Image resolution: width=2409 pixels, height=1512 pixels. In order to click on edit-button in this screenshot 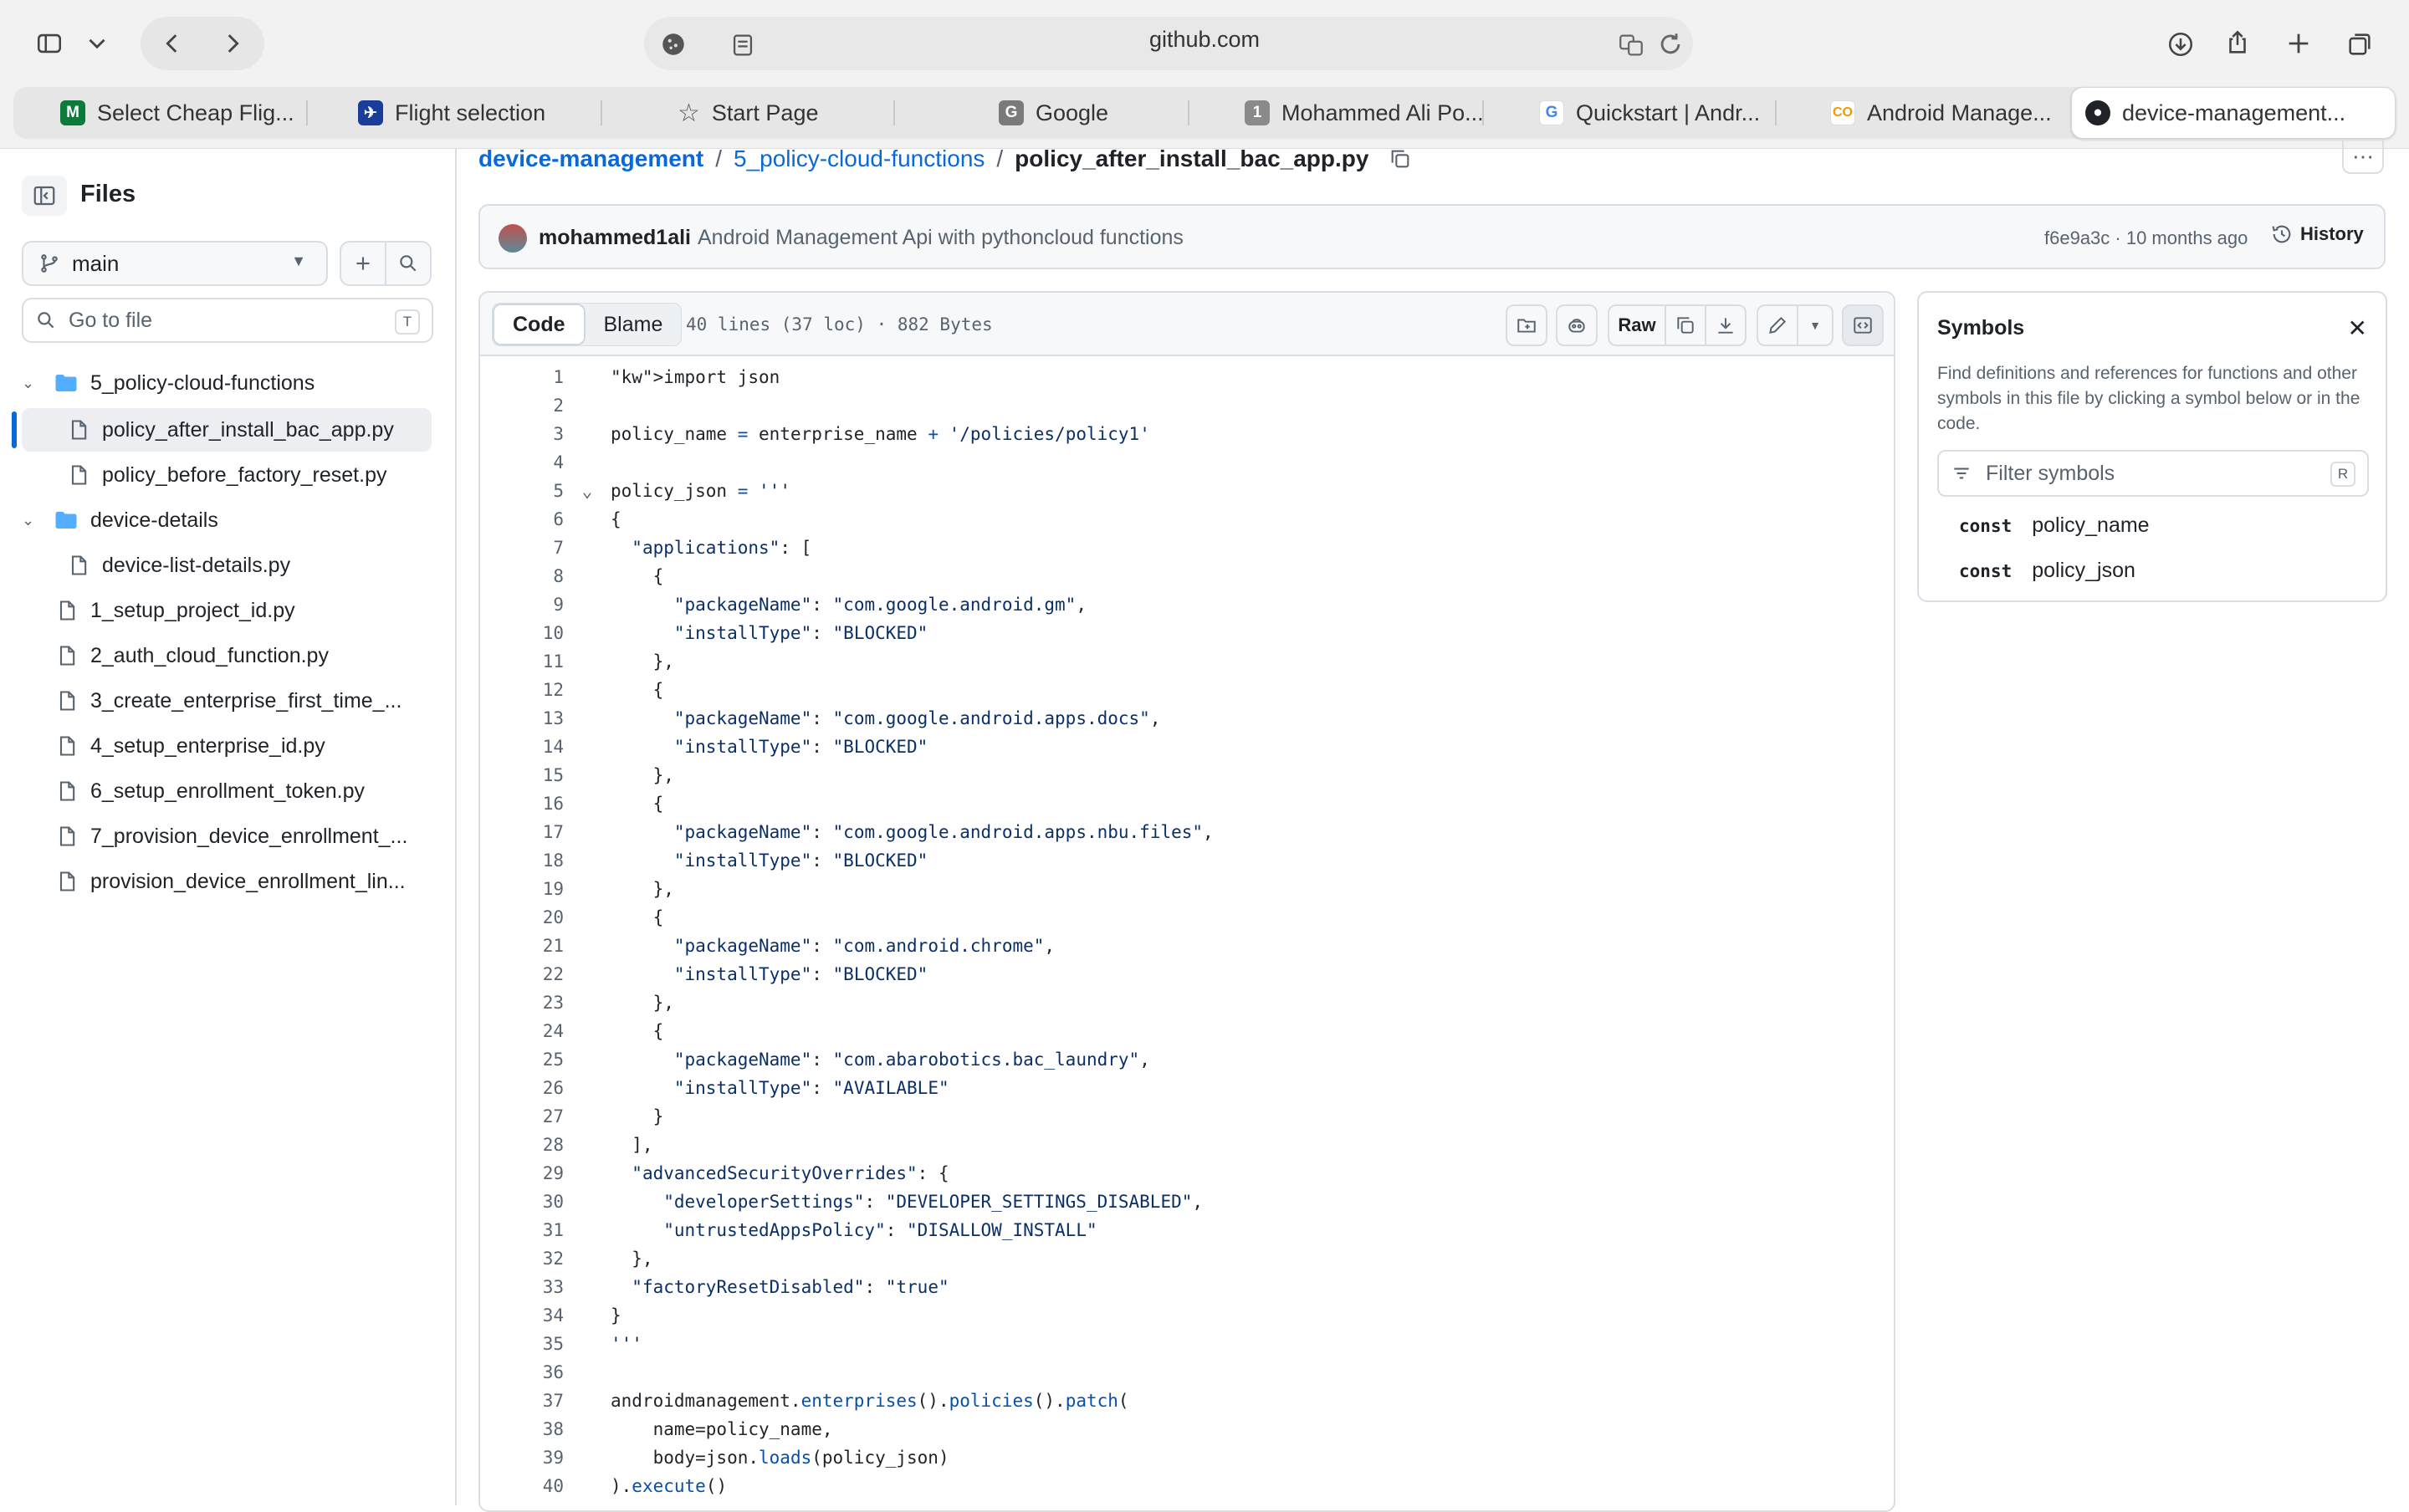, I will do `click(1777, 325)`.